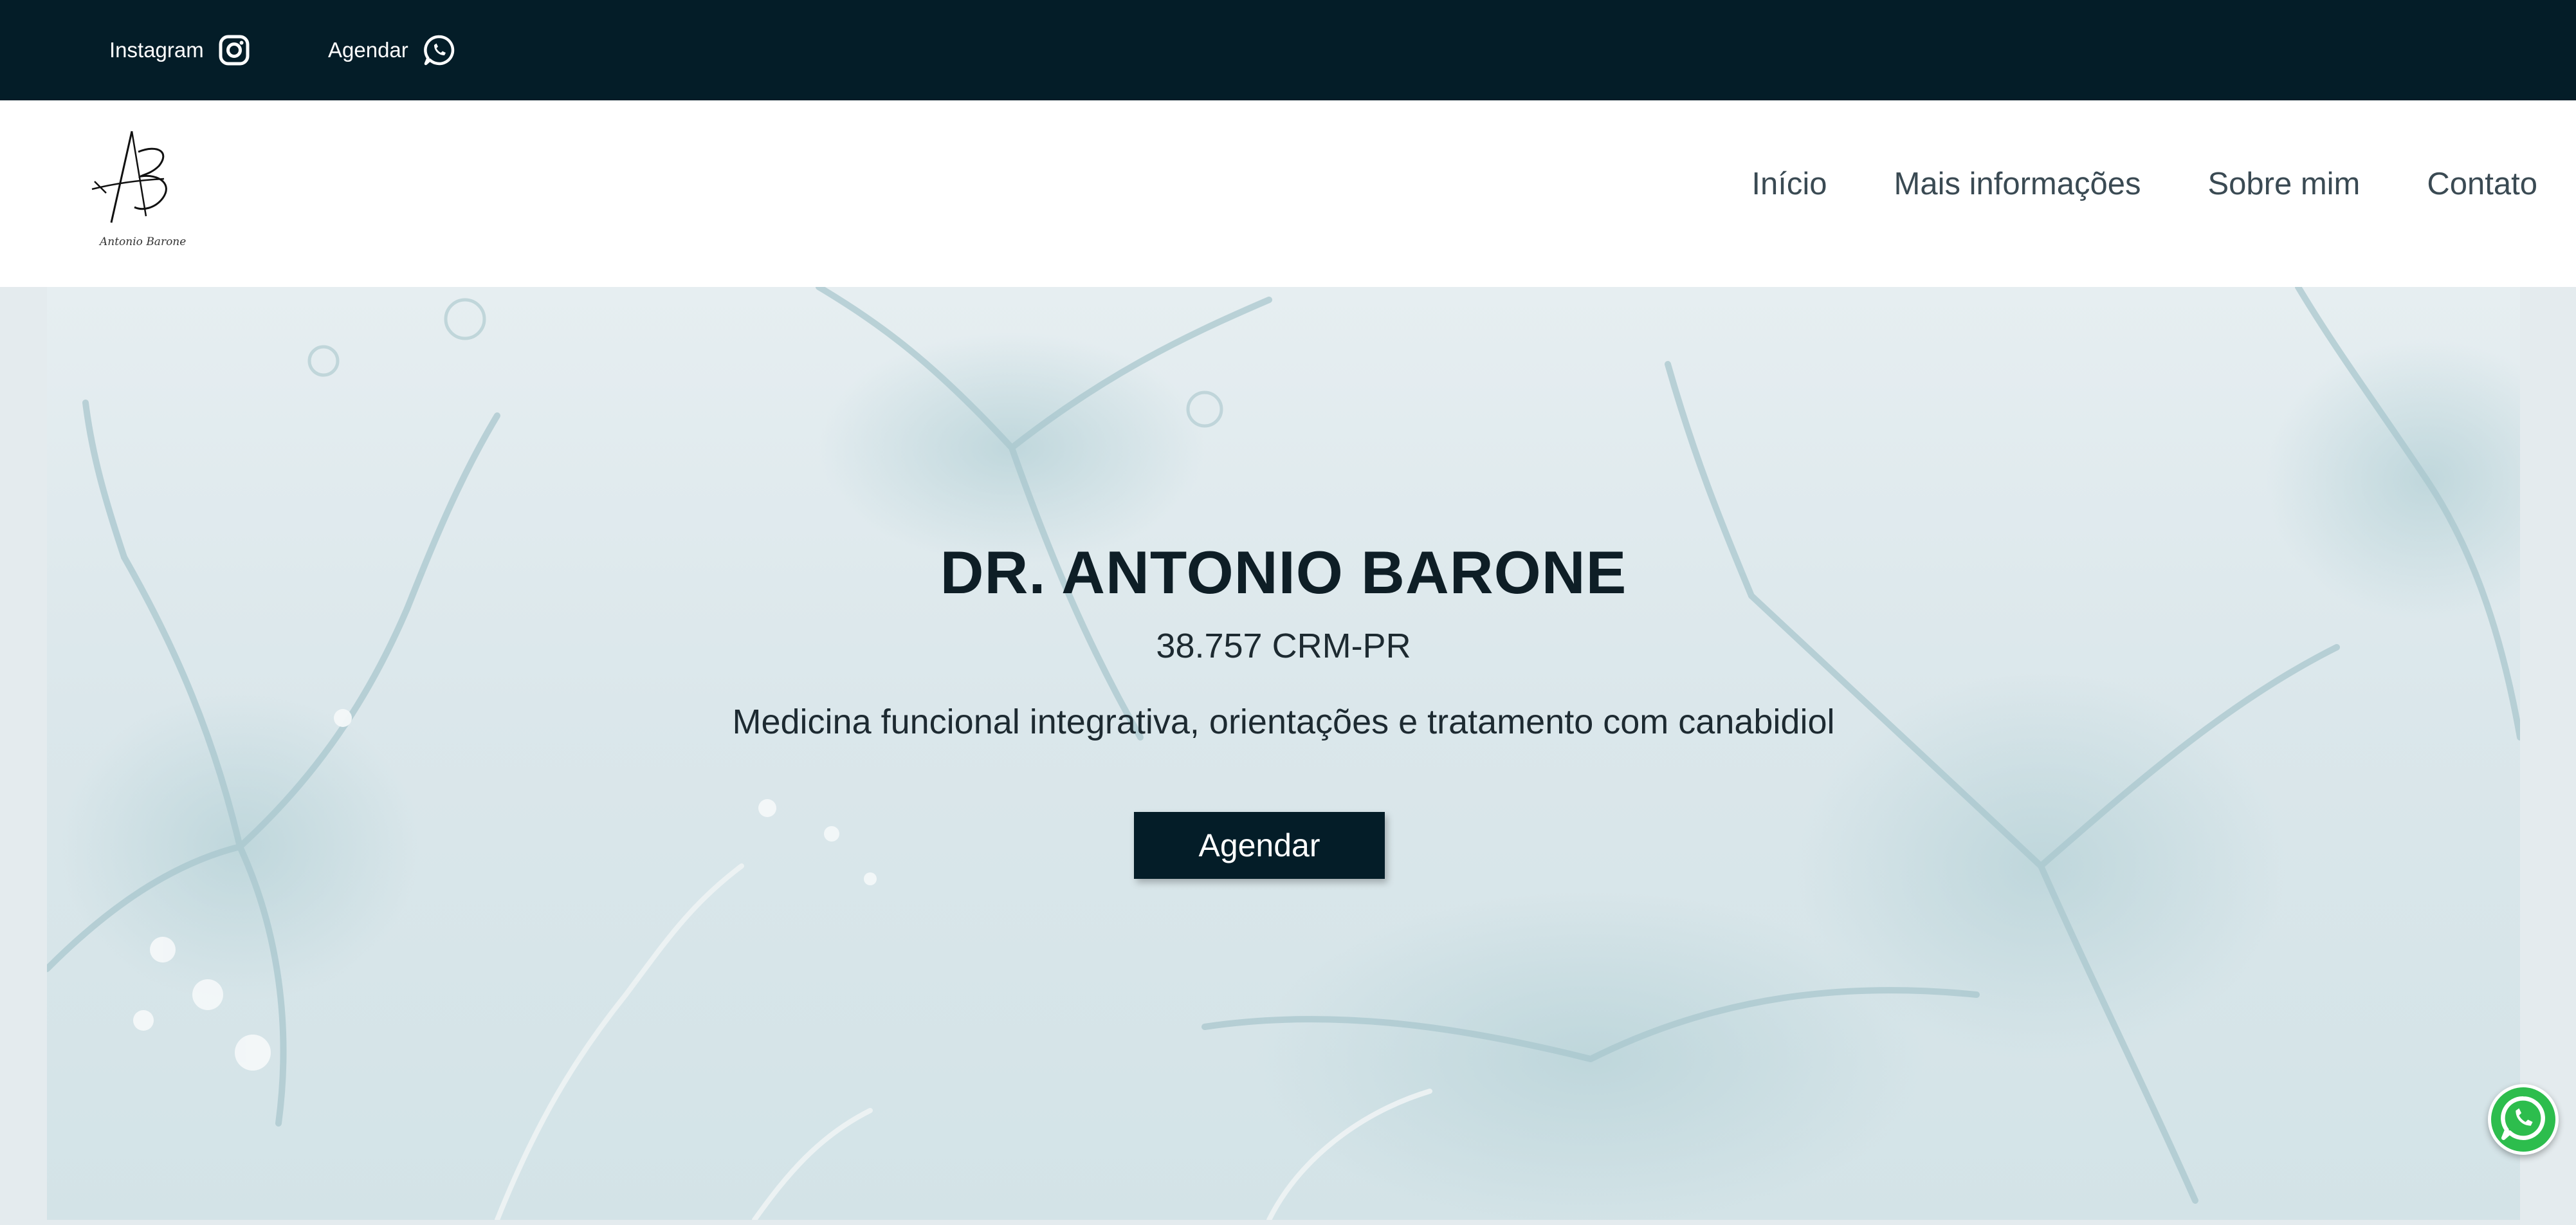 This screenshot has height=1225, width=2576. I want to click on instagram-link: Instagram, so click(180, 50).